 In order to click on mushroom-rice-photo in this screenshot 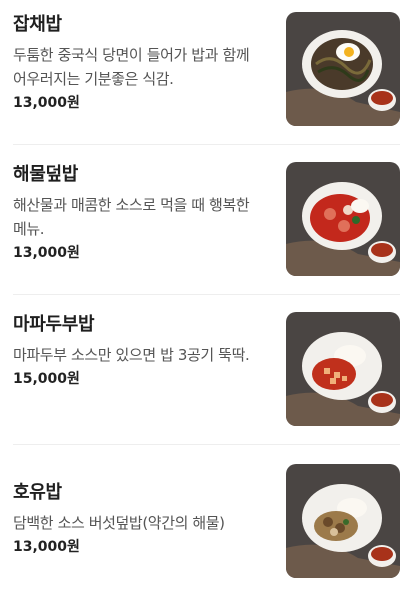, I will do `click(343, 521)`.